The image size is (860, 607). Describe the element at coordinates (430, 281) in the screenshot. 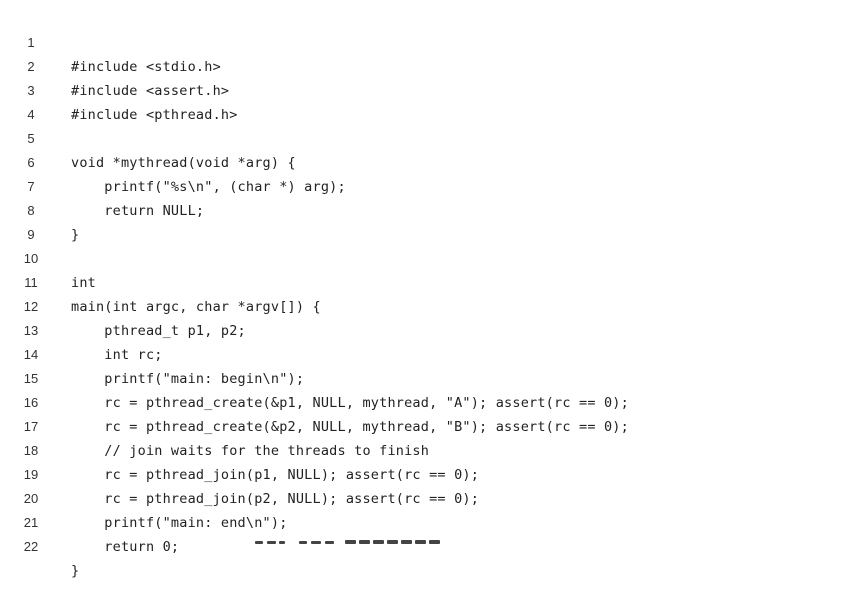

I see `code-line: 11 main(int argc, char *argv[]) {` at that location.